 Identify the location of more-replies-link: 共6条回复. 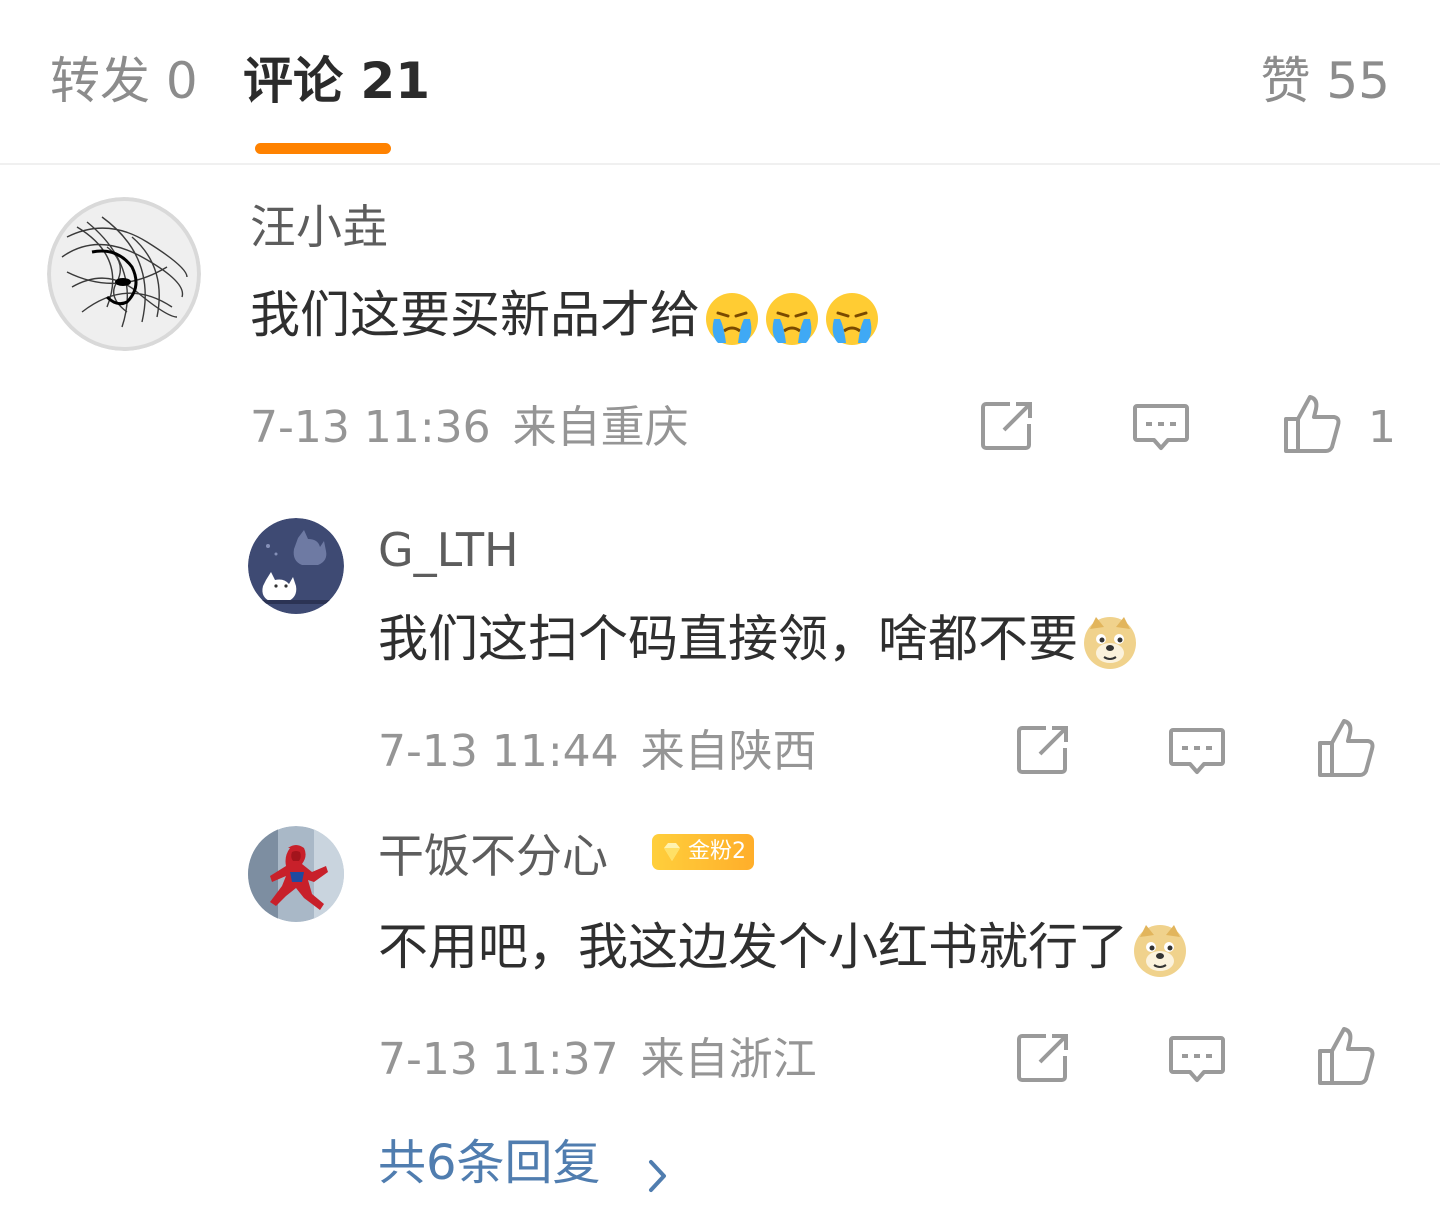
(522, 1163).